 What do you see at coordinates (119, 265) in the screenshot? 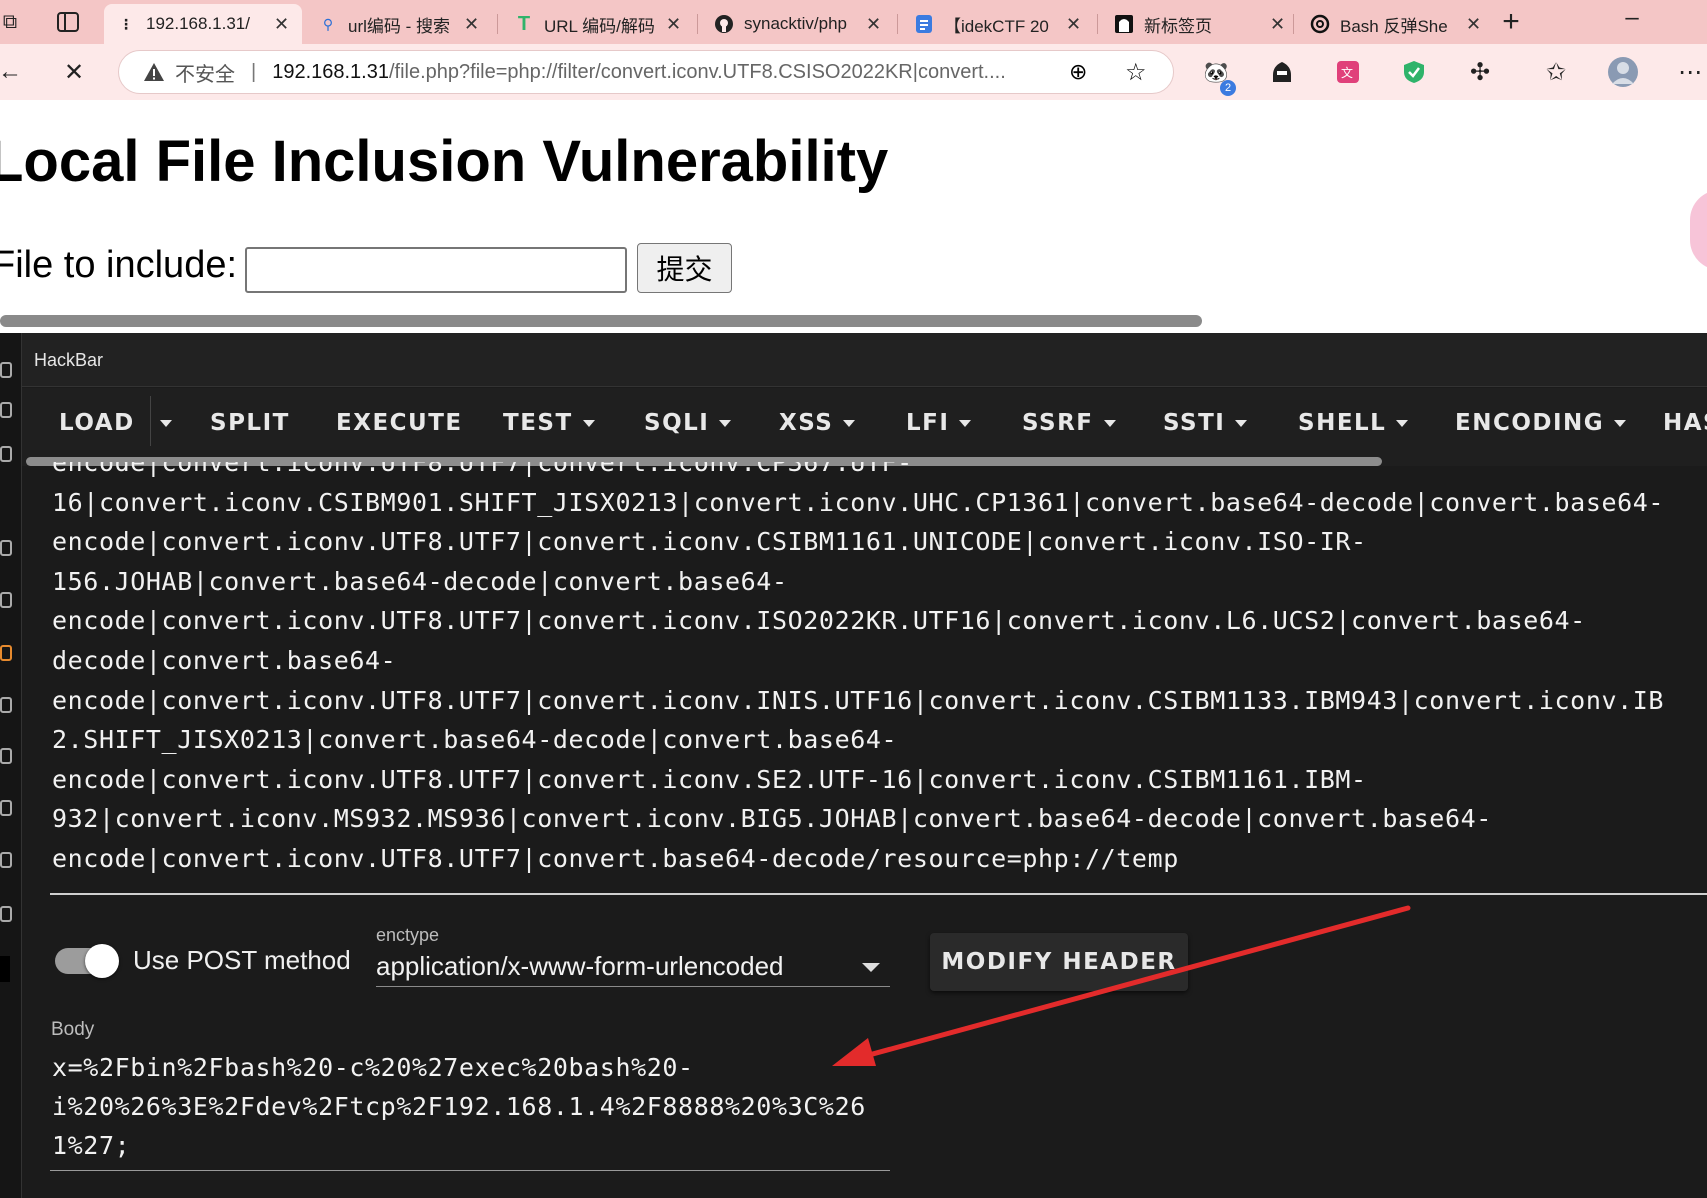
I see `file-label: File to include:` at bounding box center [119, 265].